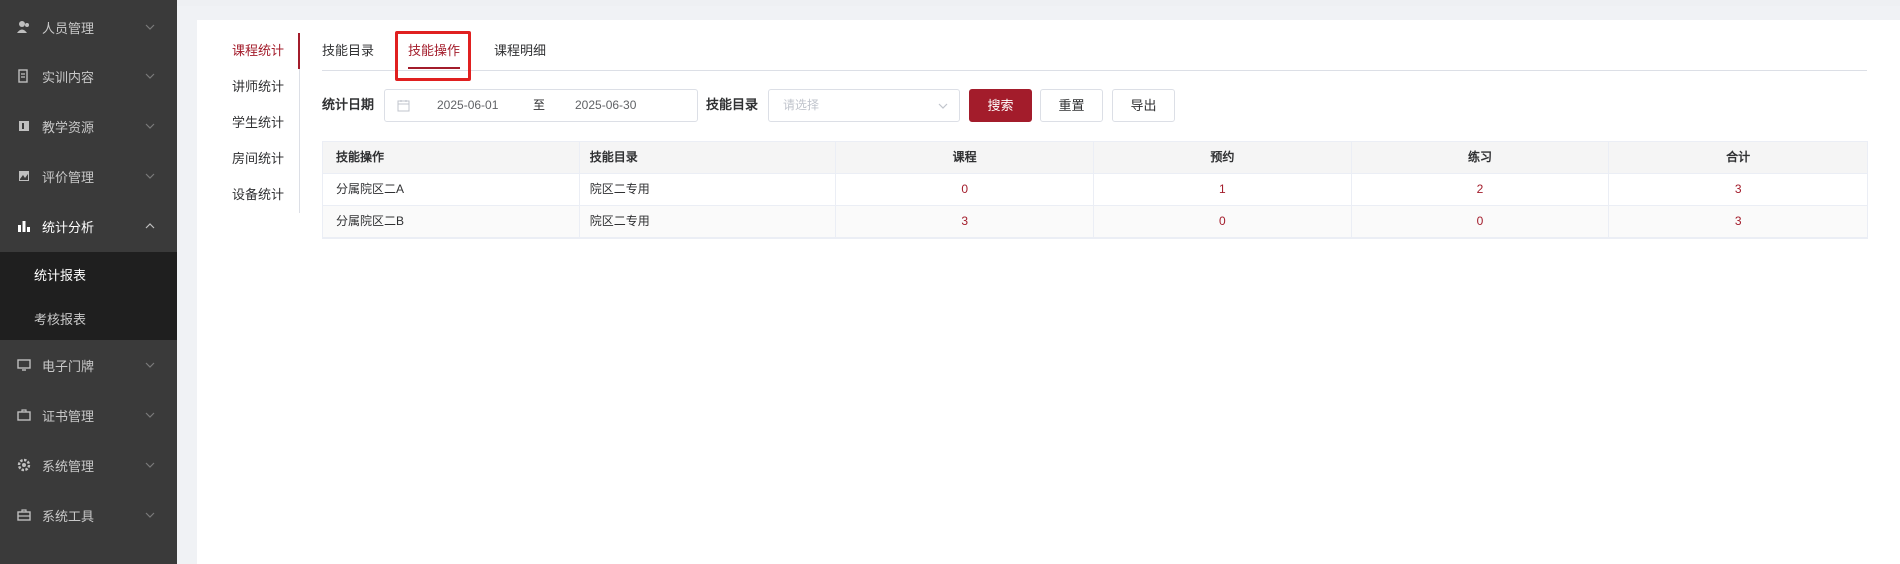 The height and width of the screenshot is (564, 1900). What do you see at coordinates (864, 105) in the screenshot?
I see `catalog-select: 请选择` at bounding box center [864, 105].